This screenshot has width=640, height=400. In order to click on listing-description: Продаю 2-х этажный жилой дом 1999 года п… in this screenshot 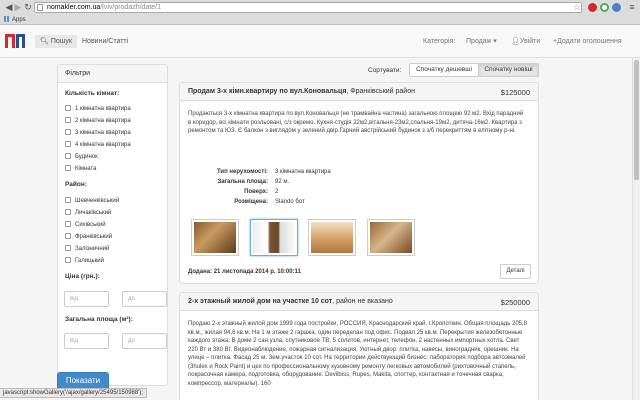, I will do `click(358, 354)`.